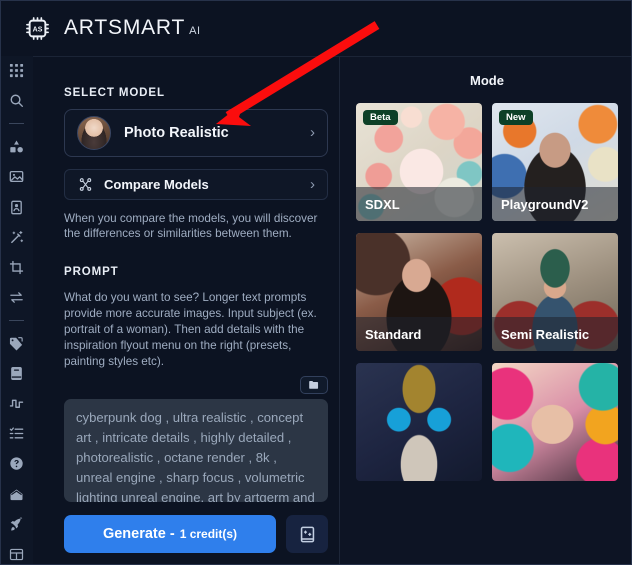 Image resolution: width=632 pixels, height=565 pixels. I want to click on compare-models-button: Compare Models ›, so click(196, 184).